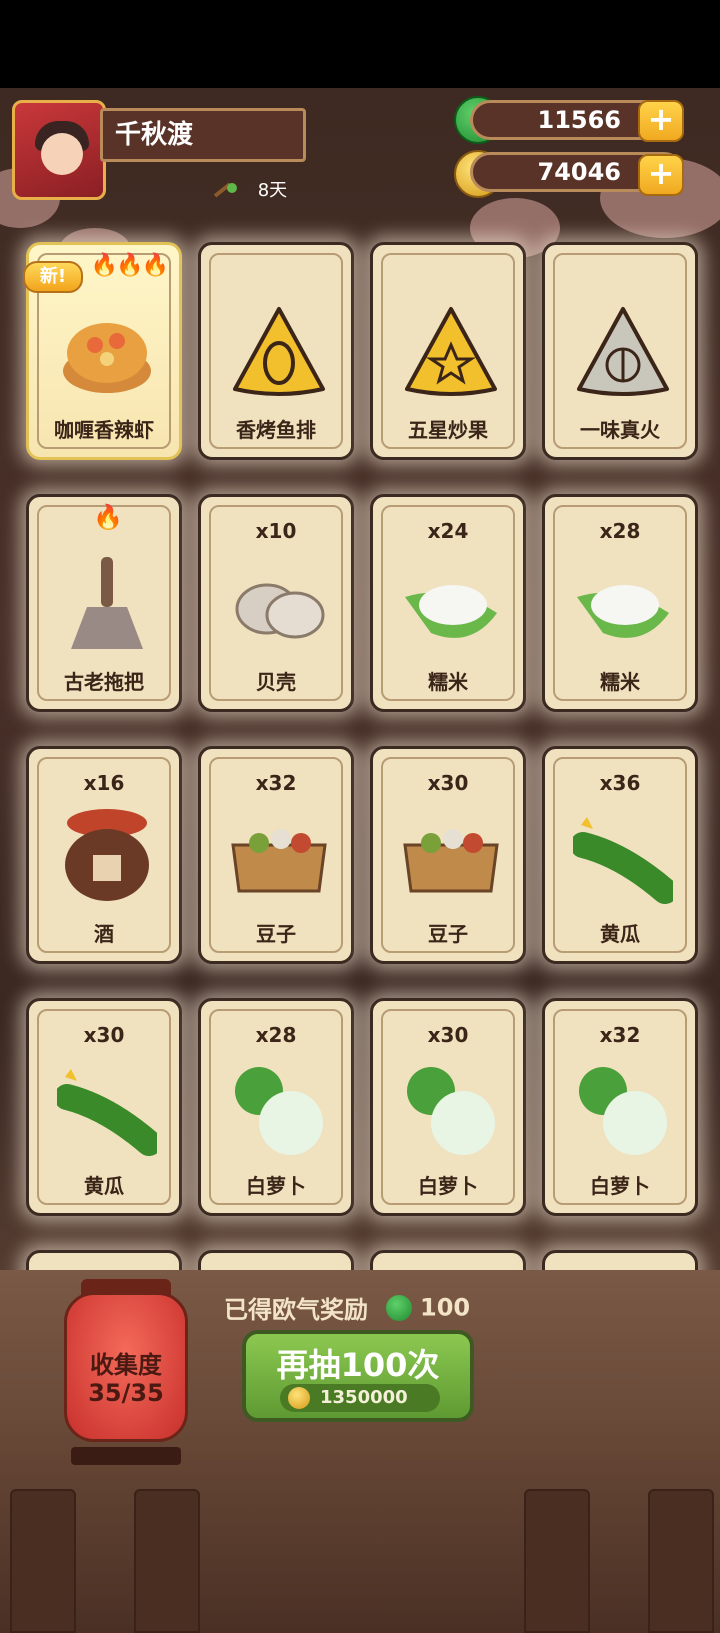 This screenshot has height=1633, width=720. I want to click on draw-button-label: 再抽100次, so click(358, 1365).